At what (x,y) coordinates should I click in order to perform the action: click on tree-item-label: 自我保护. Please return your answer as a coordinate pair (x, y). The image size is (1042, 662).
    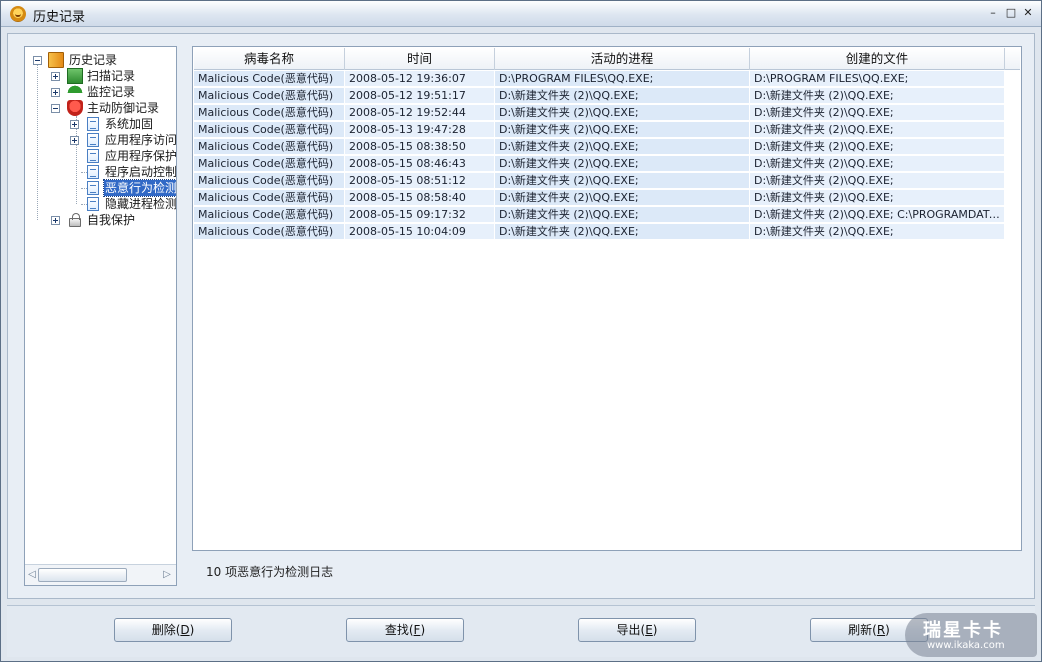
    Looking at the image, I should click on (111, 220).